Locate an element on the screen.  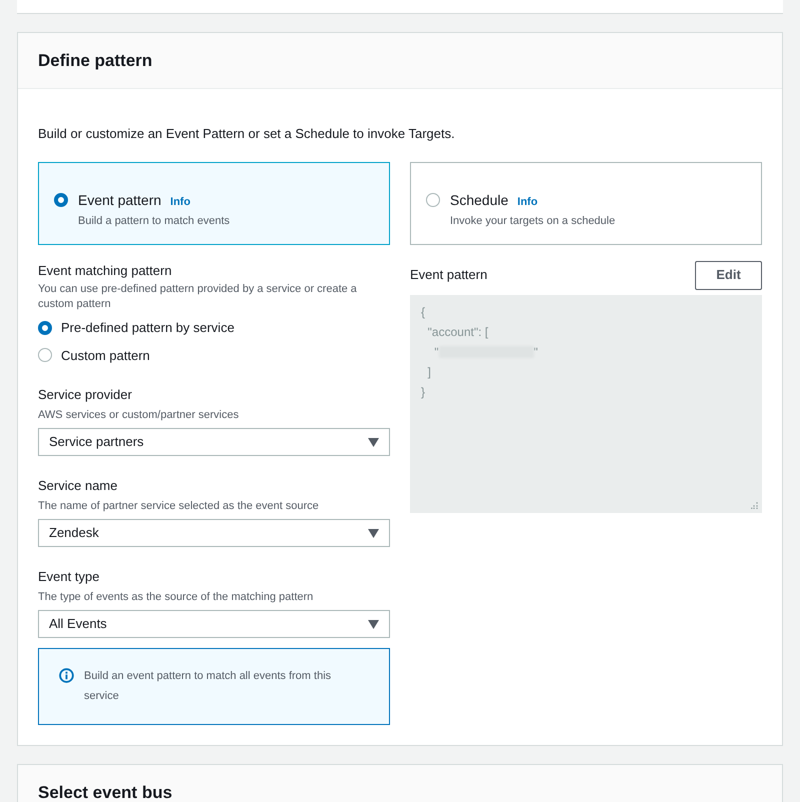
field-label: Event type is located at coordinates (69, 577).